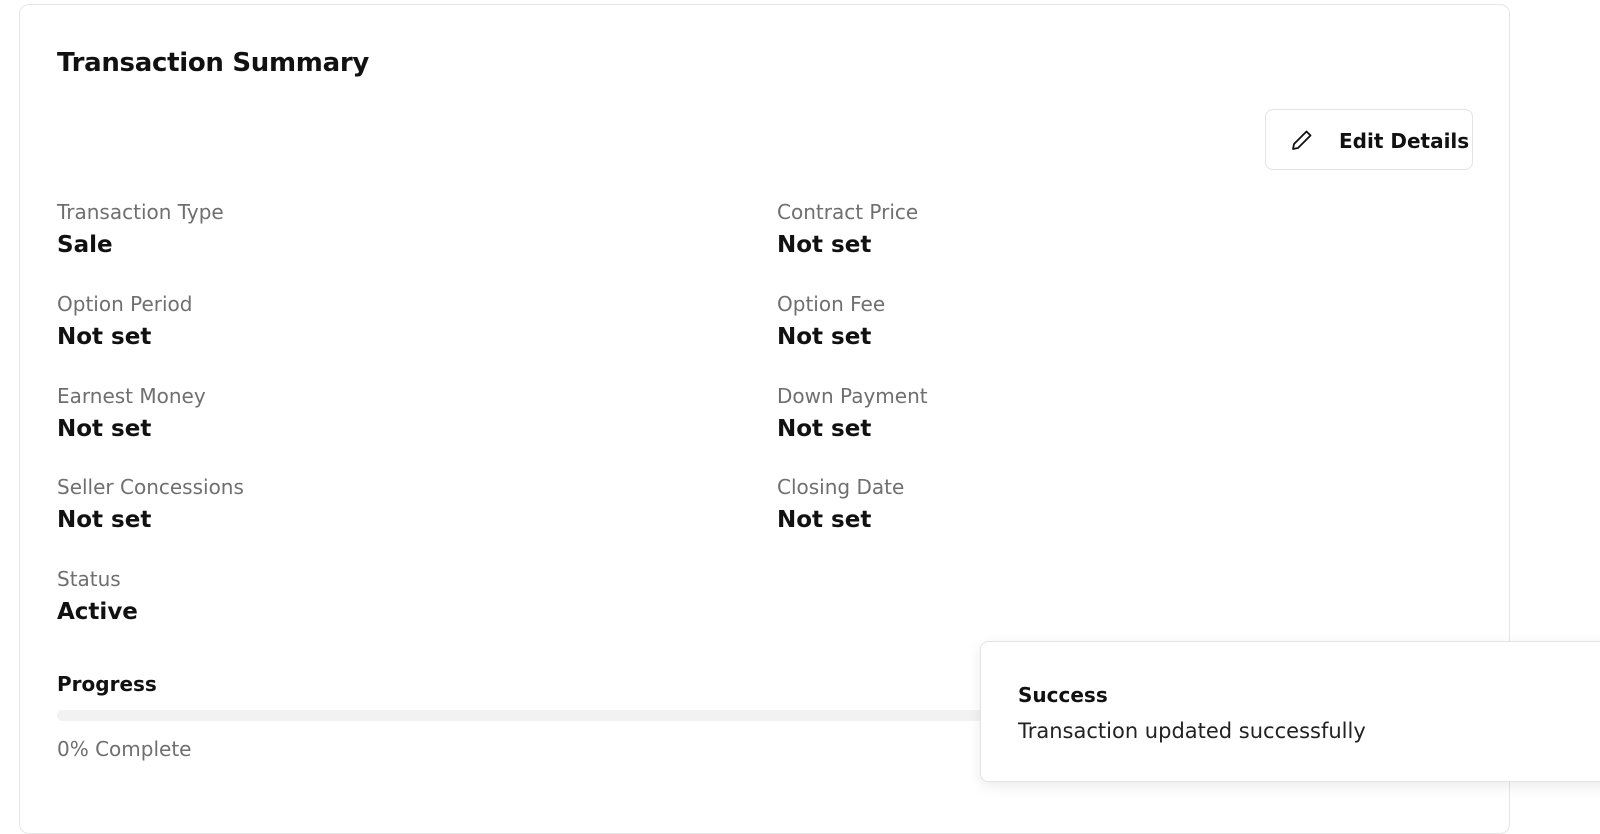 The image size is (1600, 834). What do you see at coordinates (97, 596) in the screenshot?
I see `field-status: Status Active` at bounding box center [97, 596].